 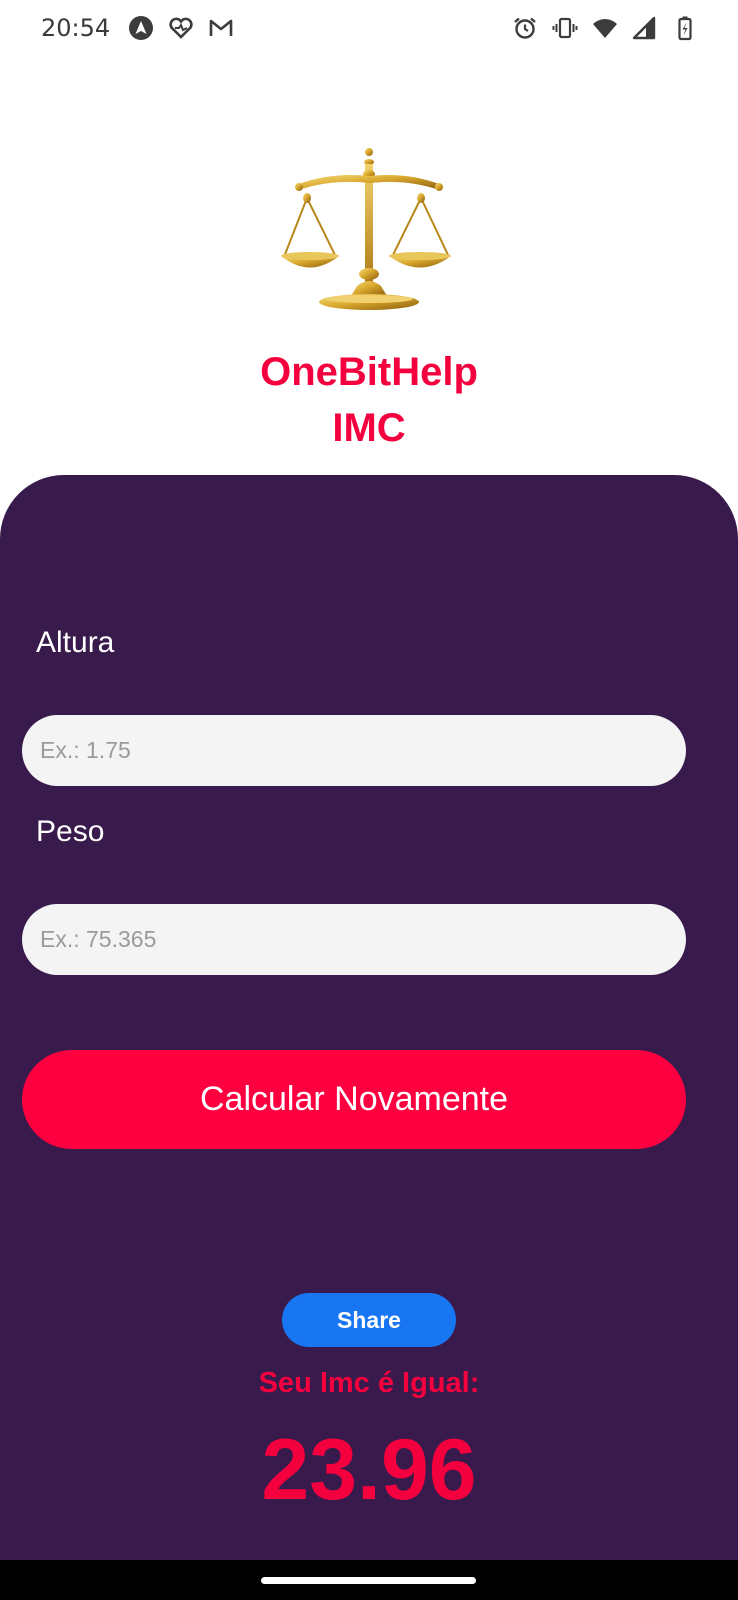 What do you see at coordinates (354, 1099) in the screenshot?
I see `calculate-again-button: Calcular Novamente` at bounding box center [354, 1099].